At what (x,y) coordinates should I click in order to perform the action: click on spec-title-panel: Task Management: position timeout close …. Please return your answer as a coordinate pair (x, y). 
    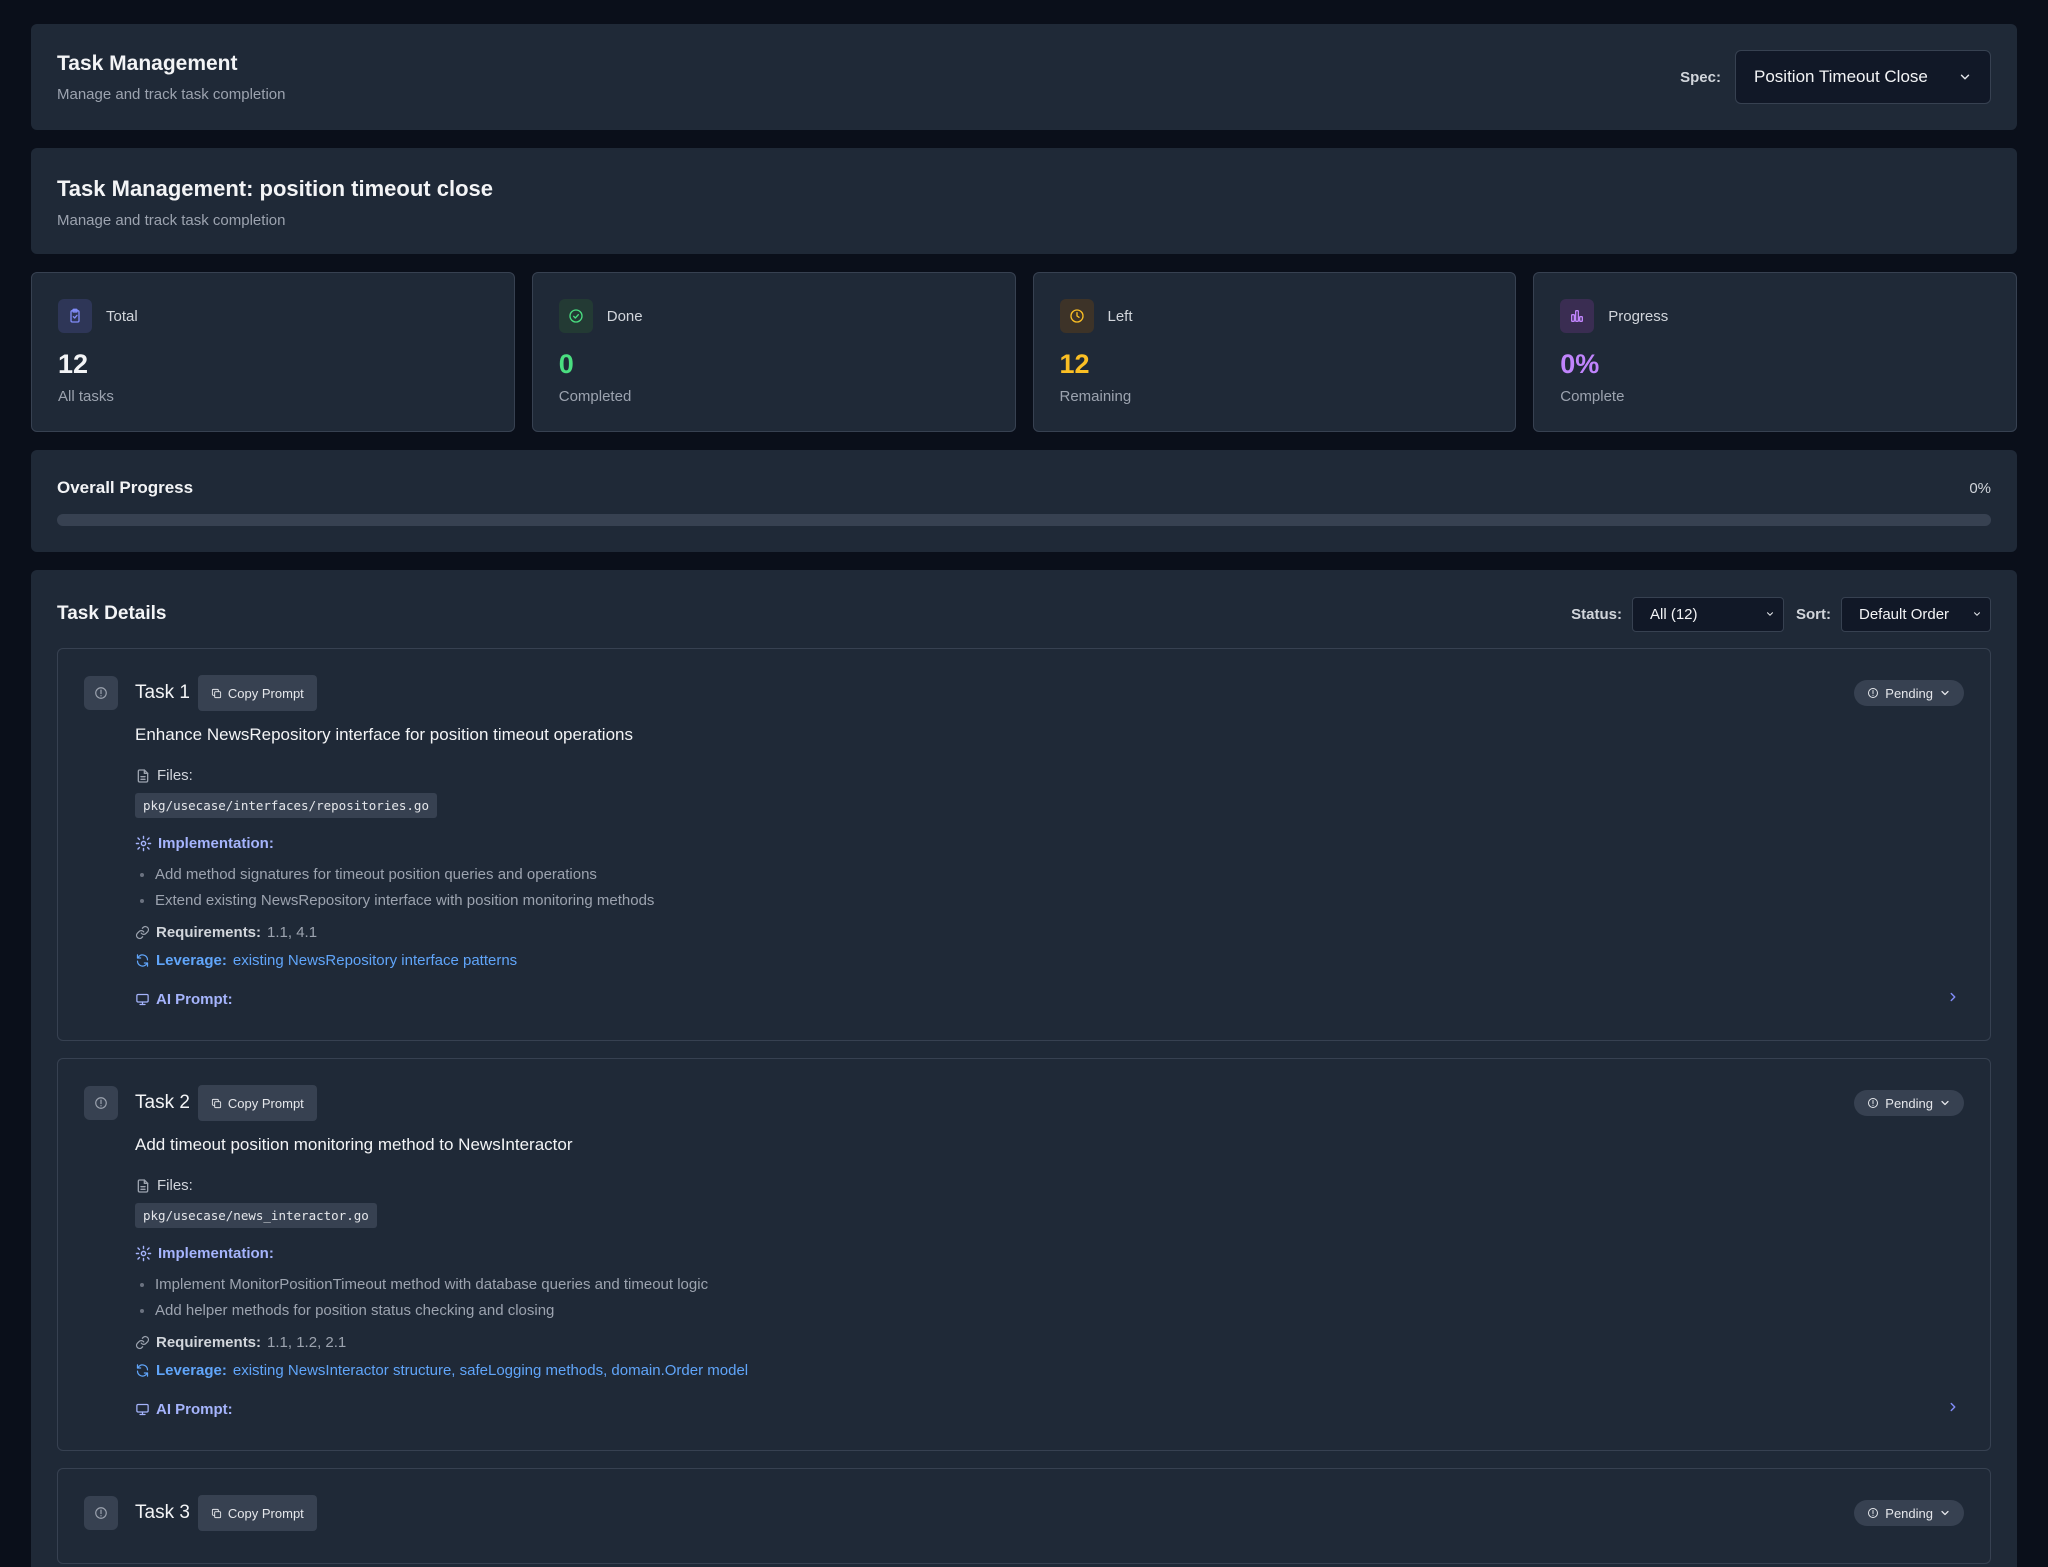
    Looking at the image, I should click on (1024, 201).